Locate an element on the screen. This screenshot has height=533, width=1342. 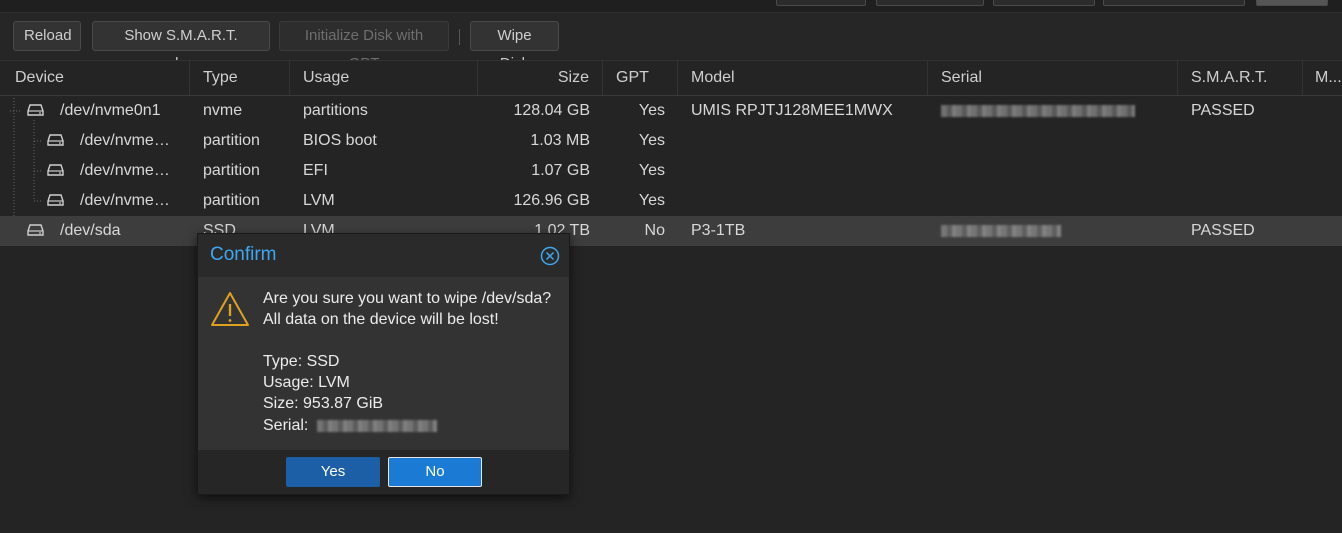
show-smart-values-button: Show S.M.A.R.T. values is located at coordinates (181, 46).